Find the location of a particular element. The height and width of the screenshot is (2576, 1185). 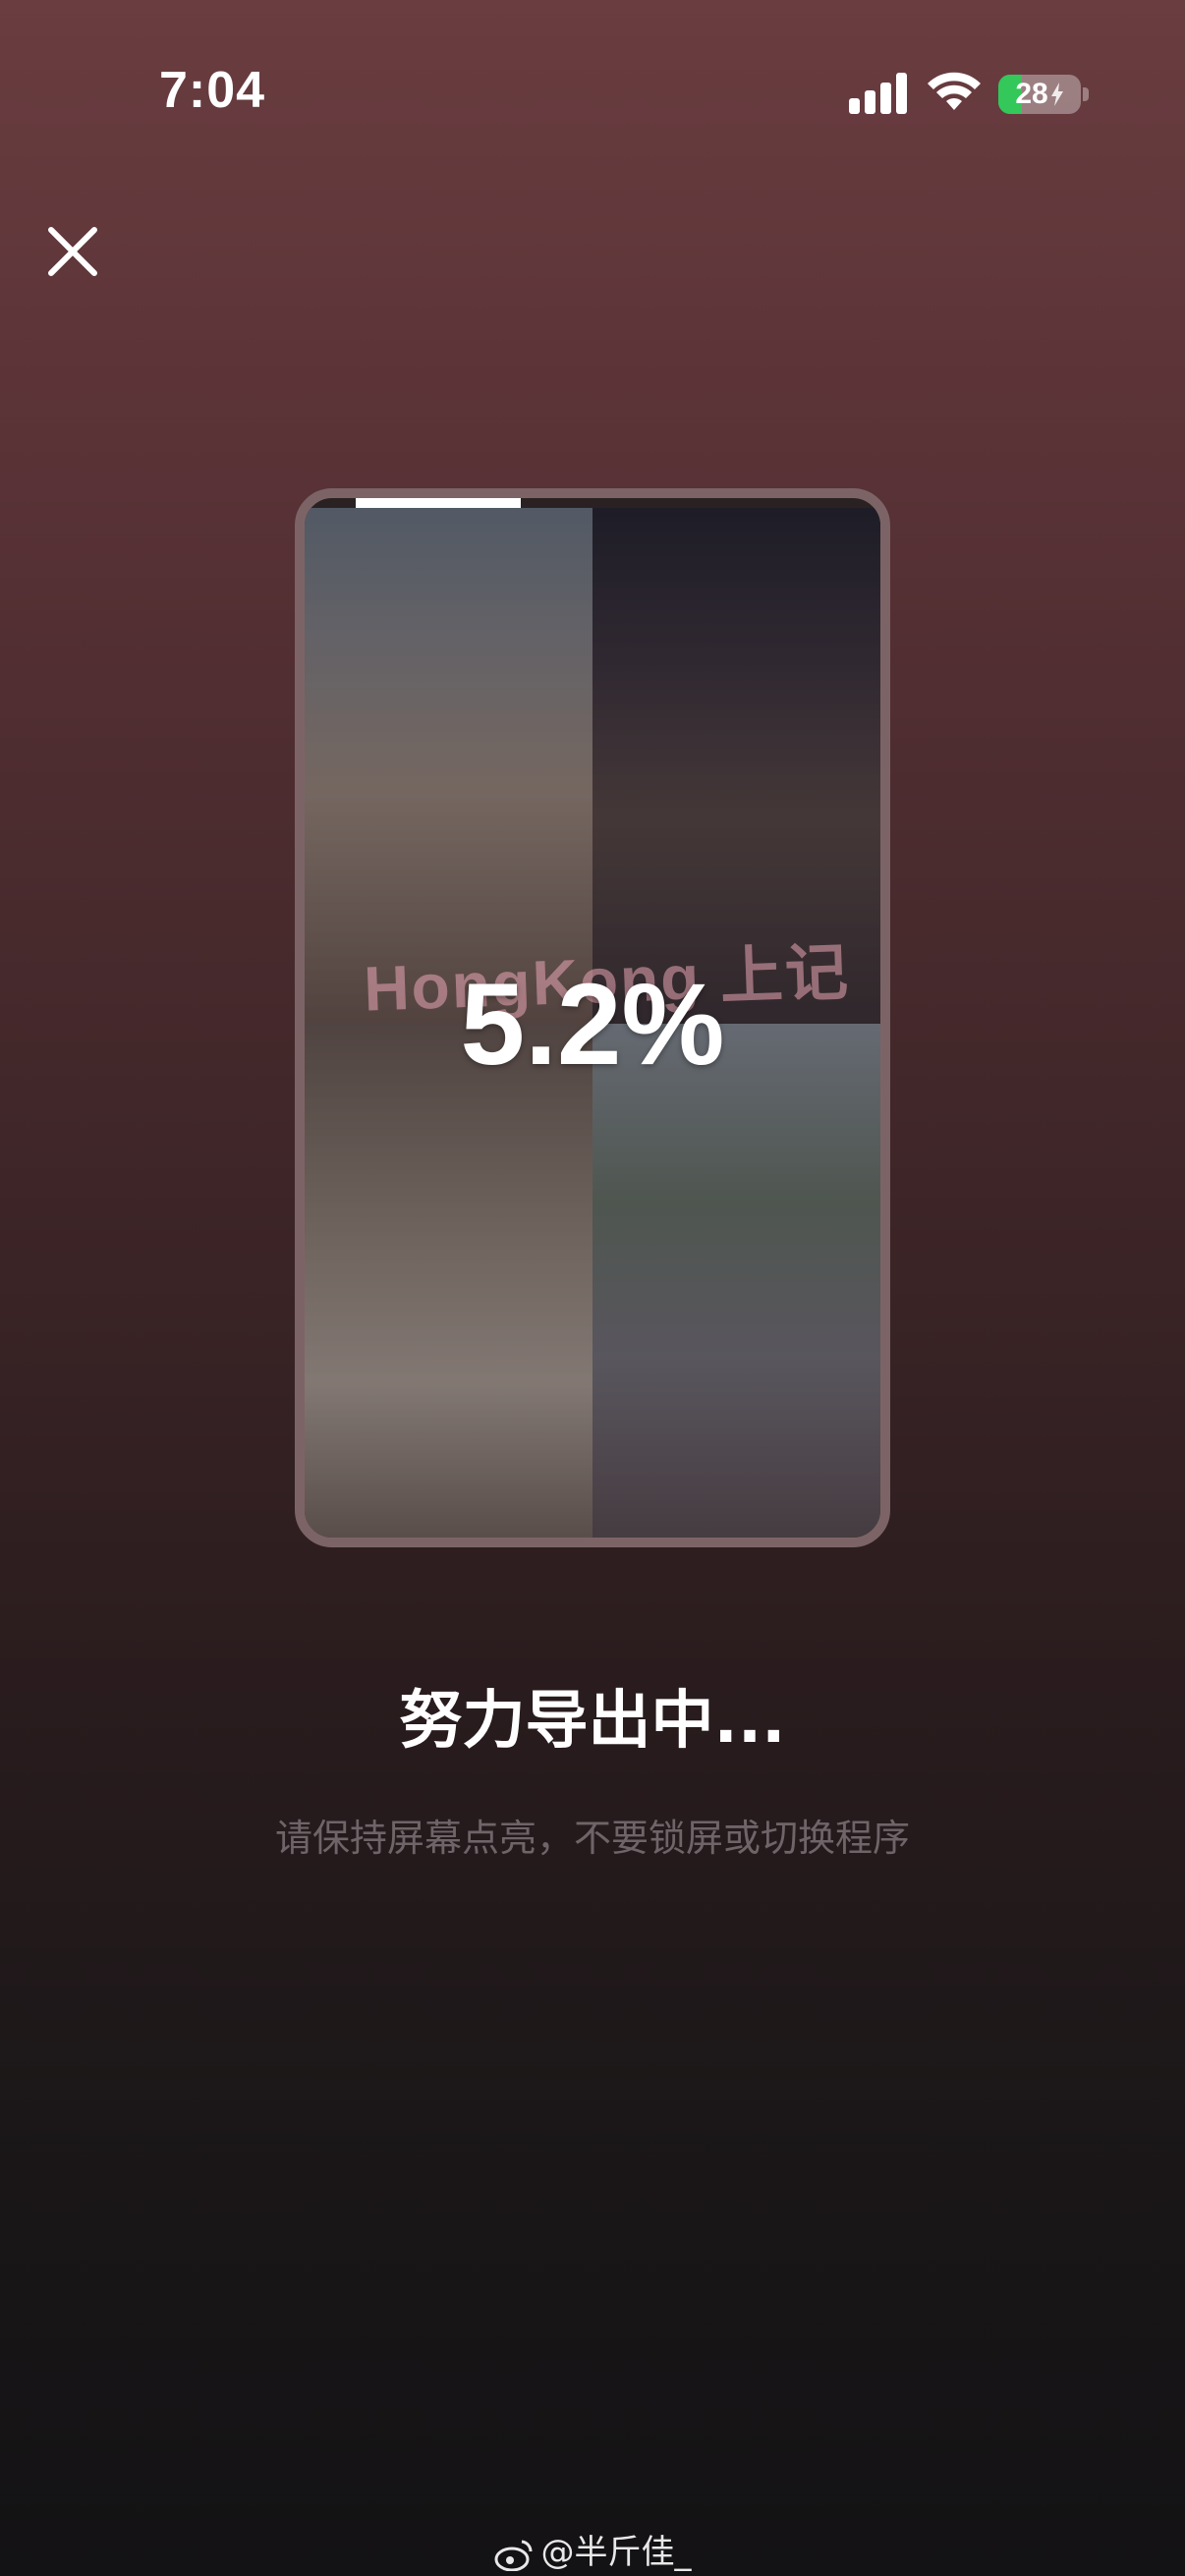

cellular-signal-icon is located at coordinates (879, 92).